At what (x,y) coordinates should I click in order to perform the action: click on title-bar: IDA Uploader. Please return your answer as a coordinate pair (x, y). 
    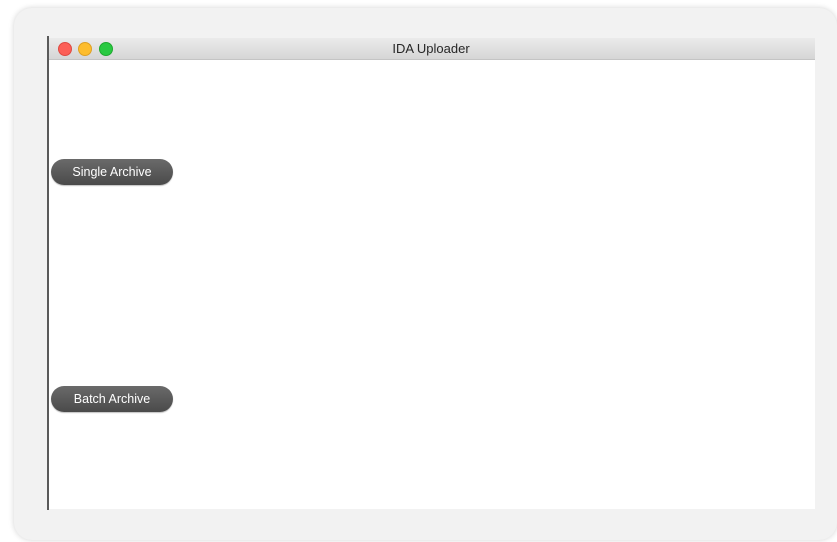
    Looking at the image, I should click on (431, 49).